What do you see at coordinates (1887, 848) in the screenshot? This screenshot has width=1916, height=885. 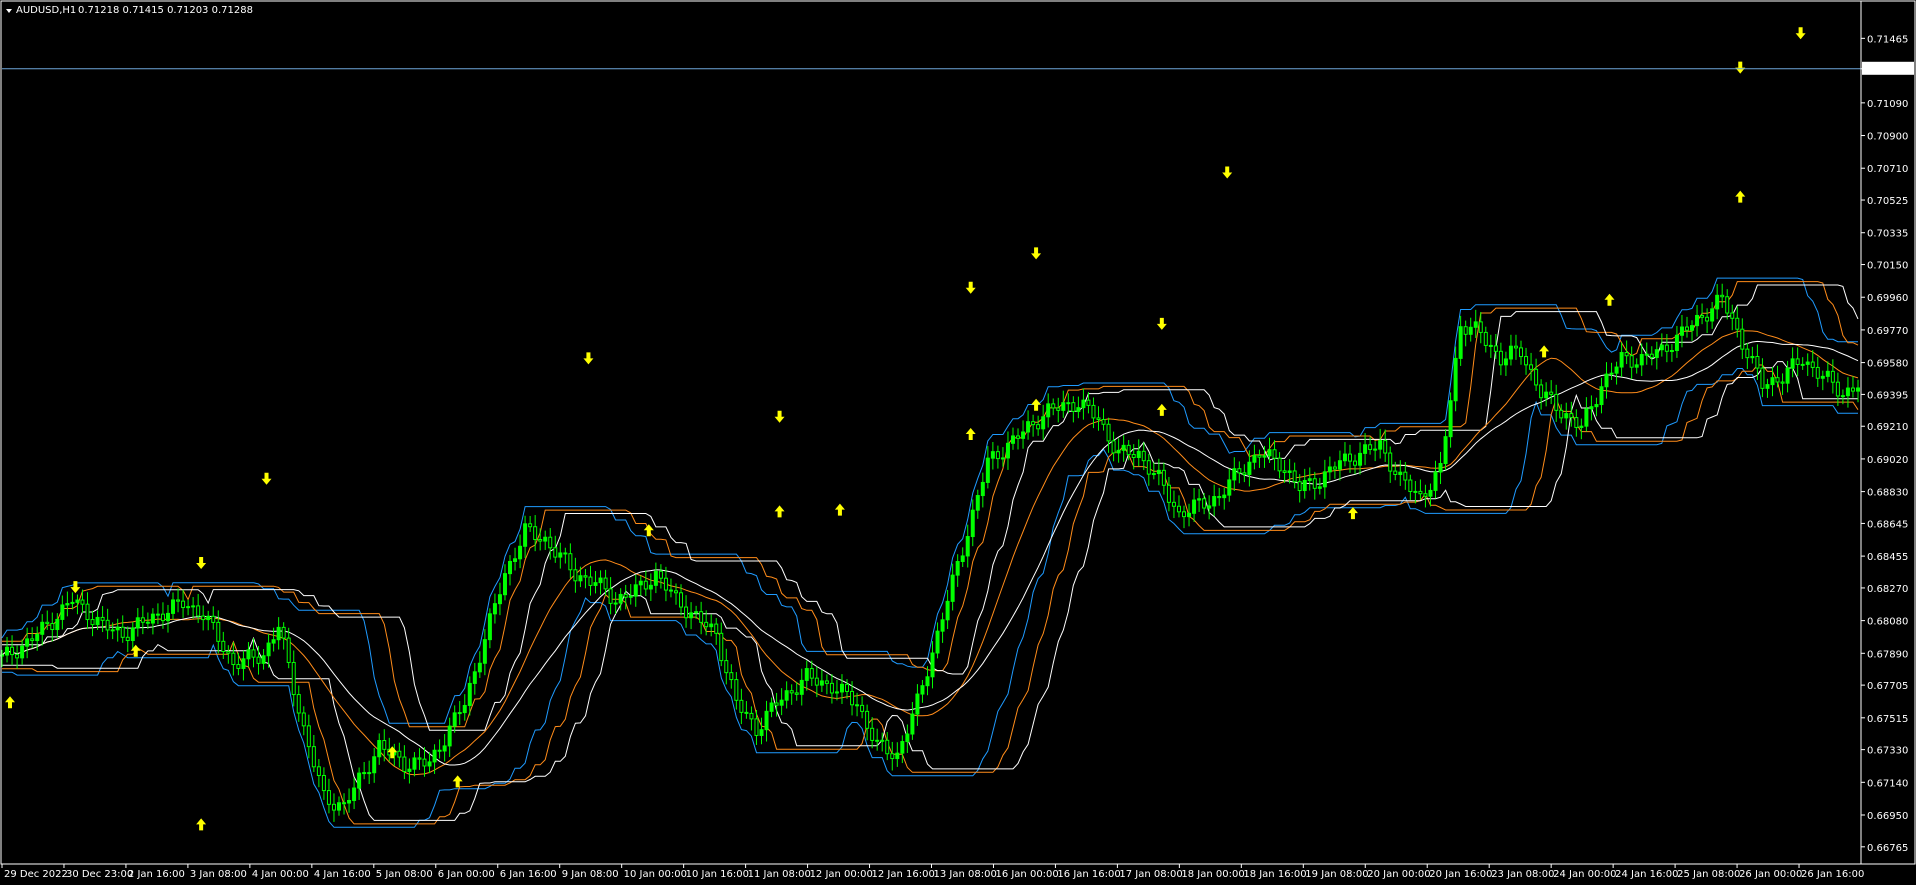 I see `y-tick-label: 0.66765` at bounding box center [1887, 848].